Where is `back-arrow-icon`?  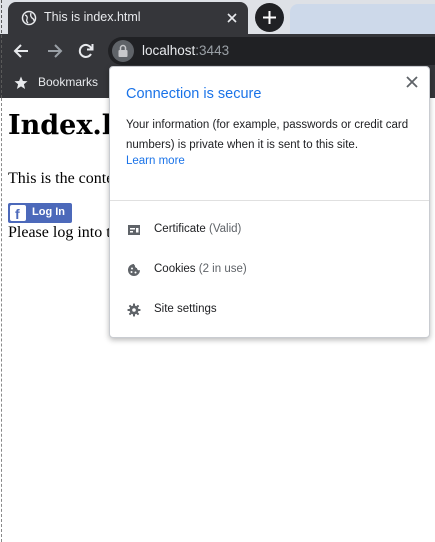 back-arrow-icon is located at coordinates (22, 51).